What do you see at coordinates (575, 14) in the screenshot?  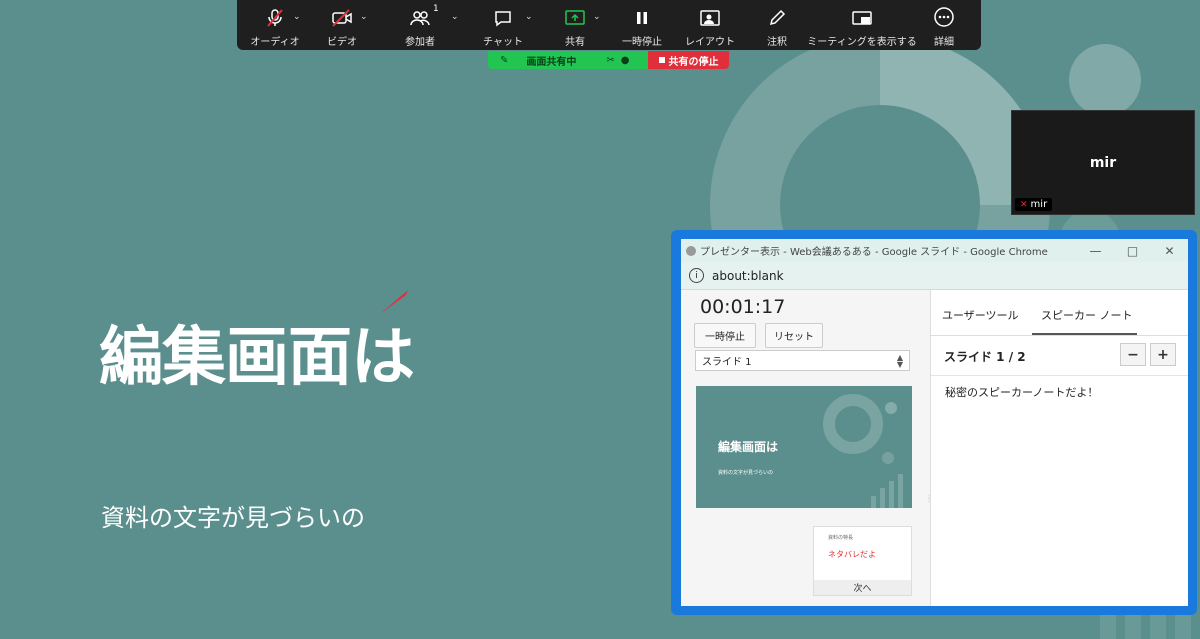 I see `share-screen-icon` at bounding box center [575, 14].